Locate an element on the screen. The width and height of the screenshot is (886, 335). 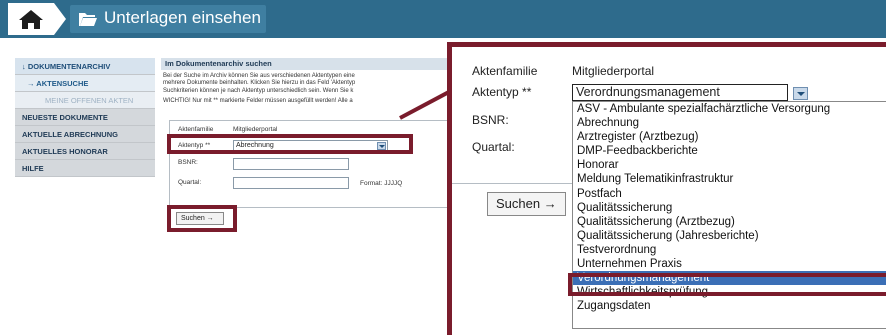
dropdown-option: Qualitätssicherung (Arztbezug) is located at coordinates (729, 222).